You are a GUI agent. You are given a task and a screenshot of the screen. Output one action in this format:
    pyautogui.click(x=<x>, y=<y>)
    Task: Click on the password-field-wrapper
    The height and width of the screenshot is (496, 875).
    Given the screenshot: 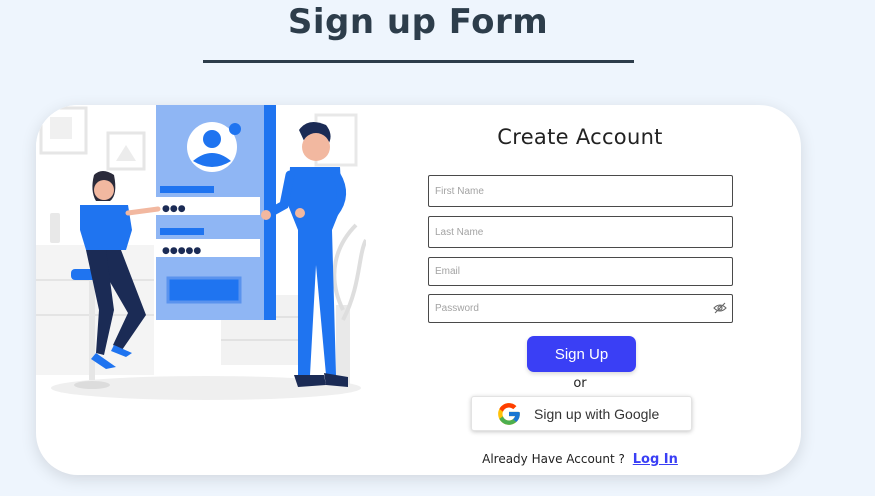 What is the action you would take?
    pyautogui.click(x=580, y=308)
    